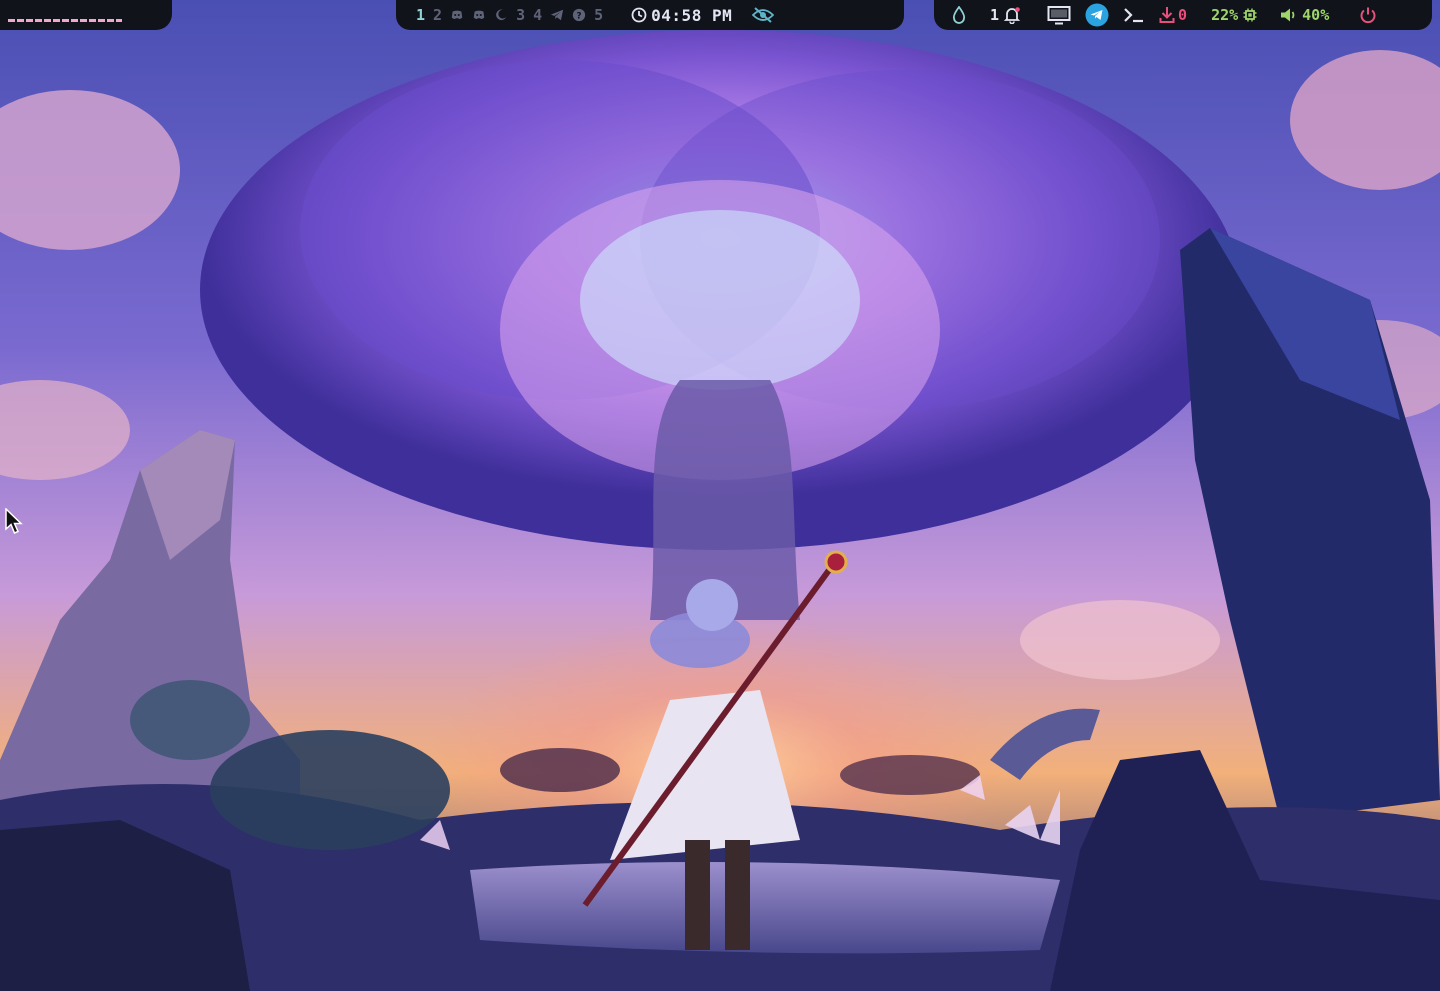 The width and height of the screenshot is (1440, 991). I want to click on download-count: 0, so click(1183, 15).